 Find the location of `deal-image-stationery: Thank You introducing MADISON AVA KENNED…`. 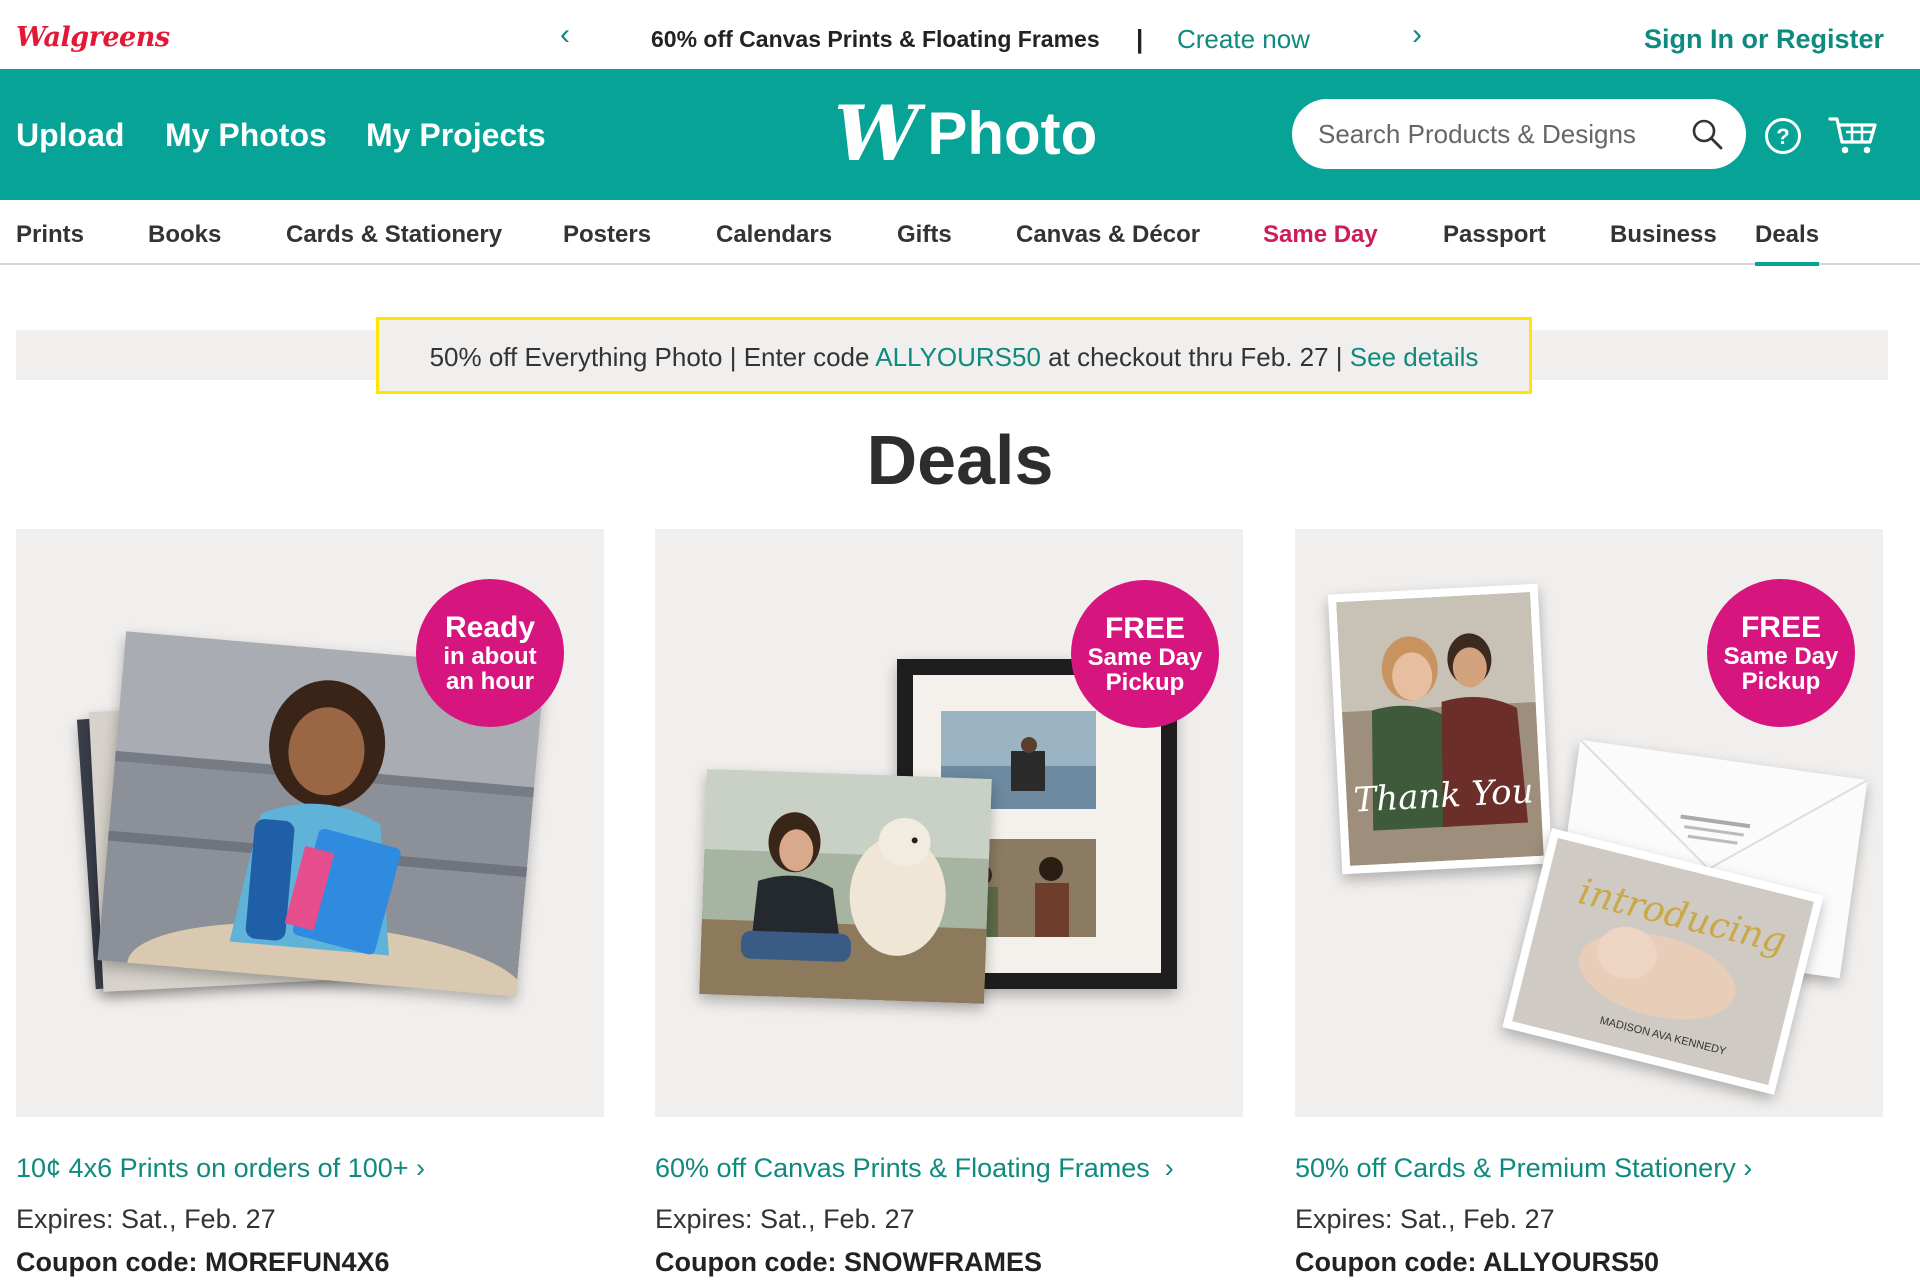

deal-image-stationery: Thank You introducing MADISON AVA KENNED… is located at coordinates (1589, 823).